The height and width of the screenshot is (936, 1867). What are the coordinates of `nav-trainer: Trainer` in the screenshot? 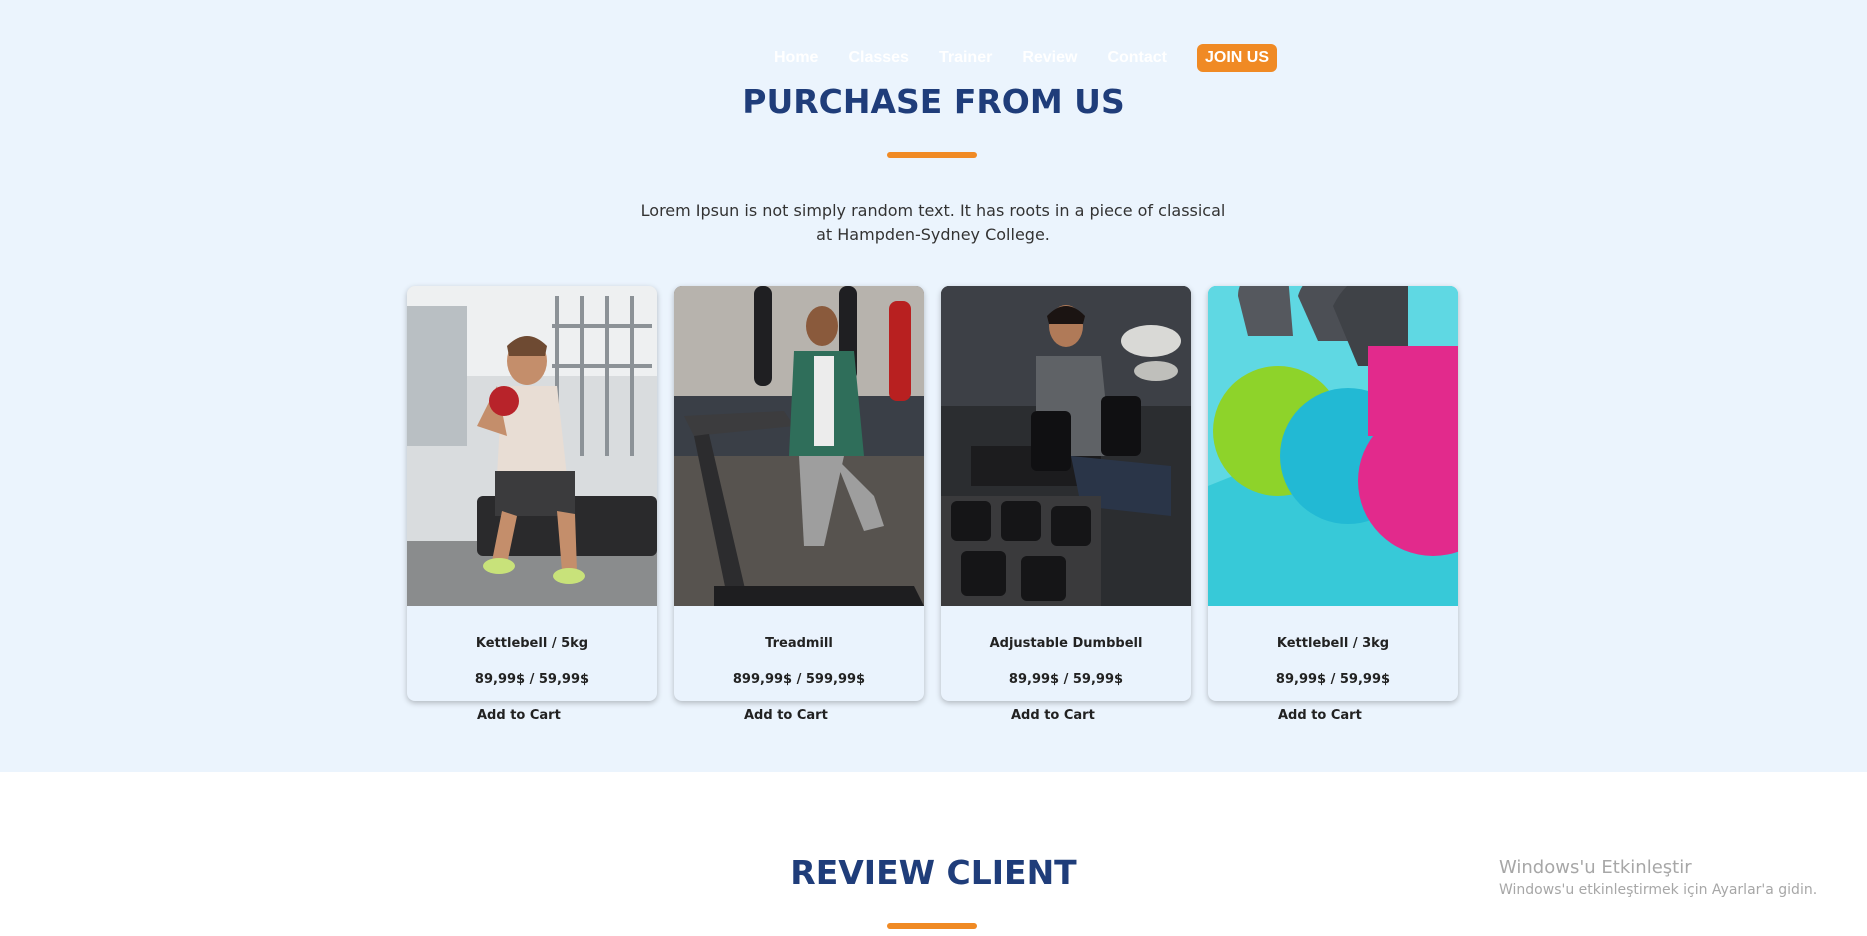 It's located at (965, 58).